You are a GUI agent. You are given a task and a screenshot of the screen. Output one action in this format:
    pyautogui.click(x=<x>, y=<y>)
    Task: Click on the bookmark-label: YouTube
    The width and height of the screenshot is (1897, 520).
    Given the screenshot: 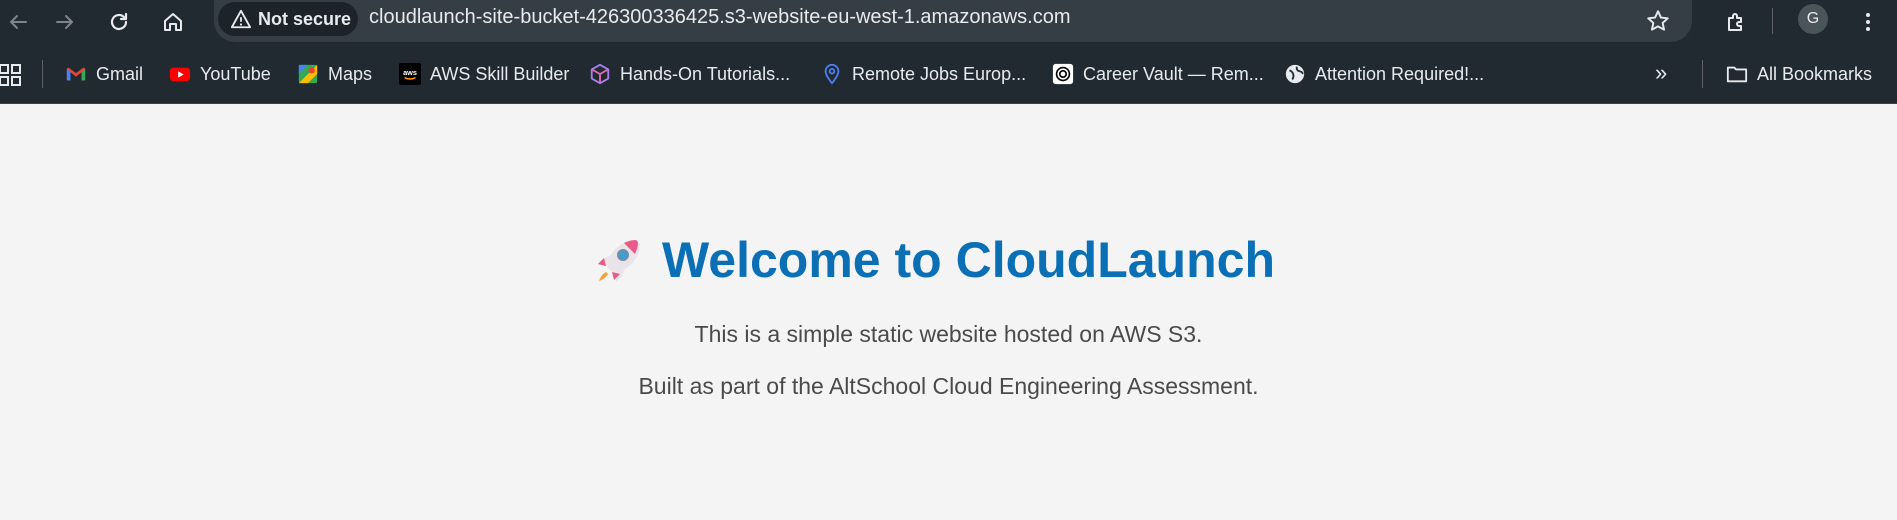 What is the action you would take?
    pyautogui.click(x=235, y=73)
    